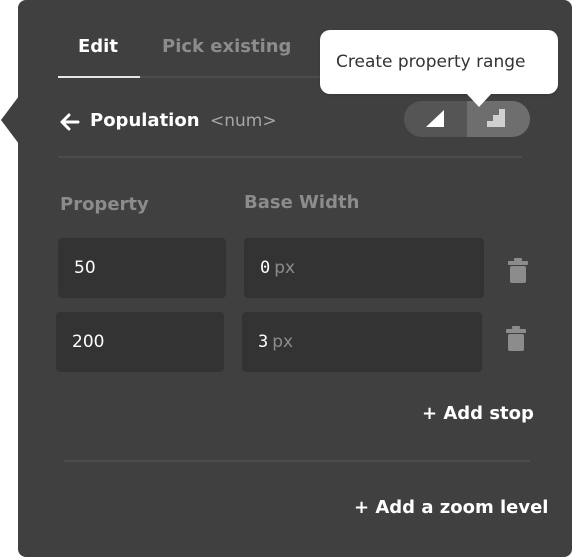 The width and height of the screenshot is (572, 560). I want to click on stop-2-width-value: 3, so click(263, 342).